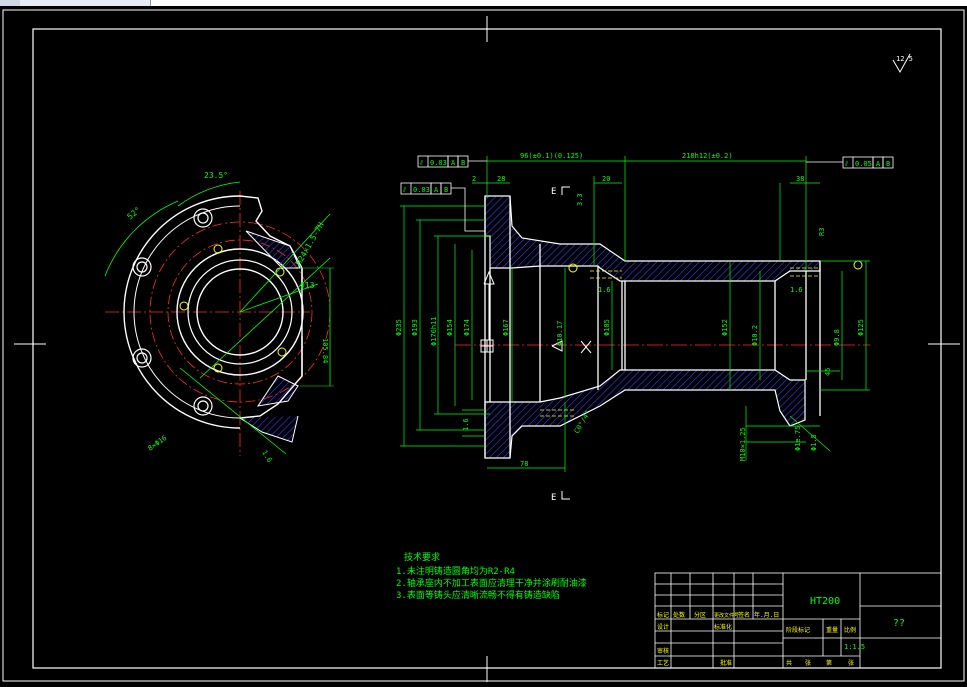 This screenshot has width=967, height=687. I want to click on dim-phi-154: Φ154, so click(450, 327).